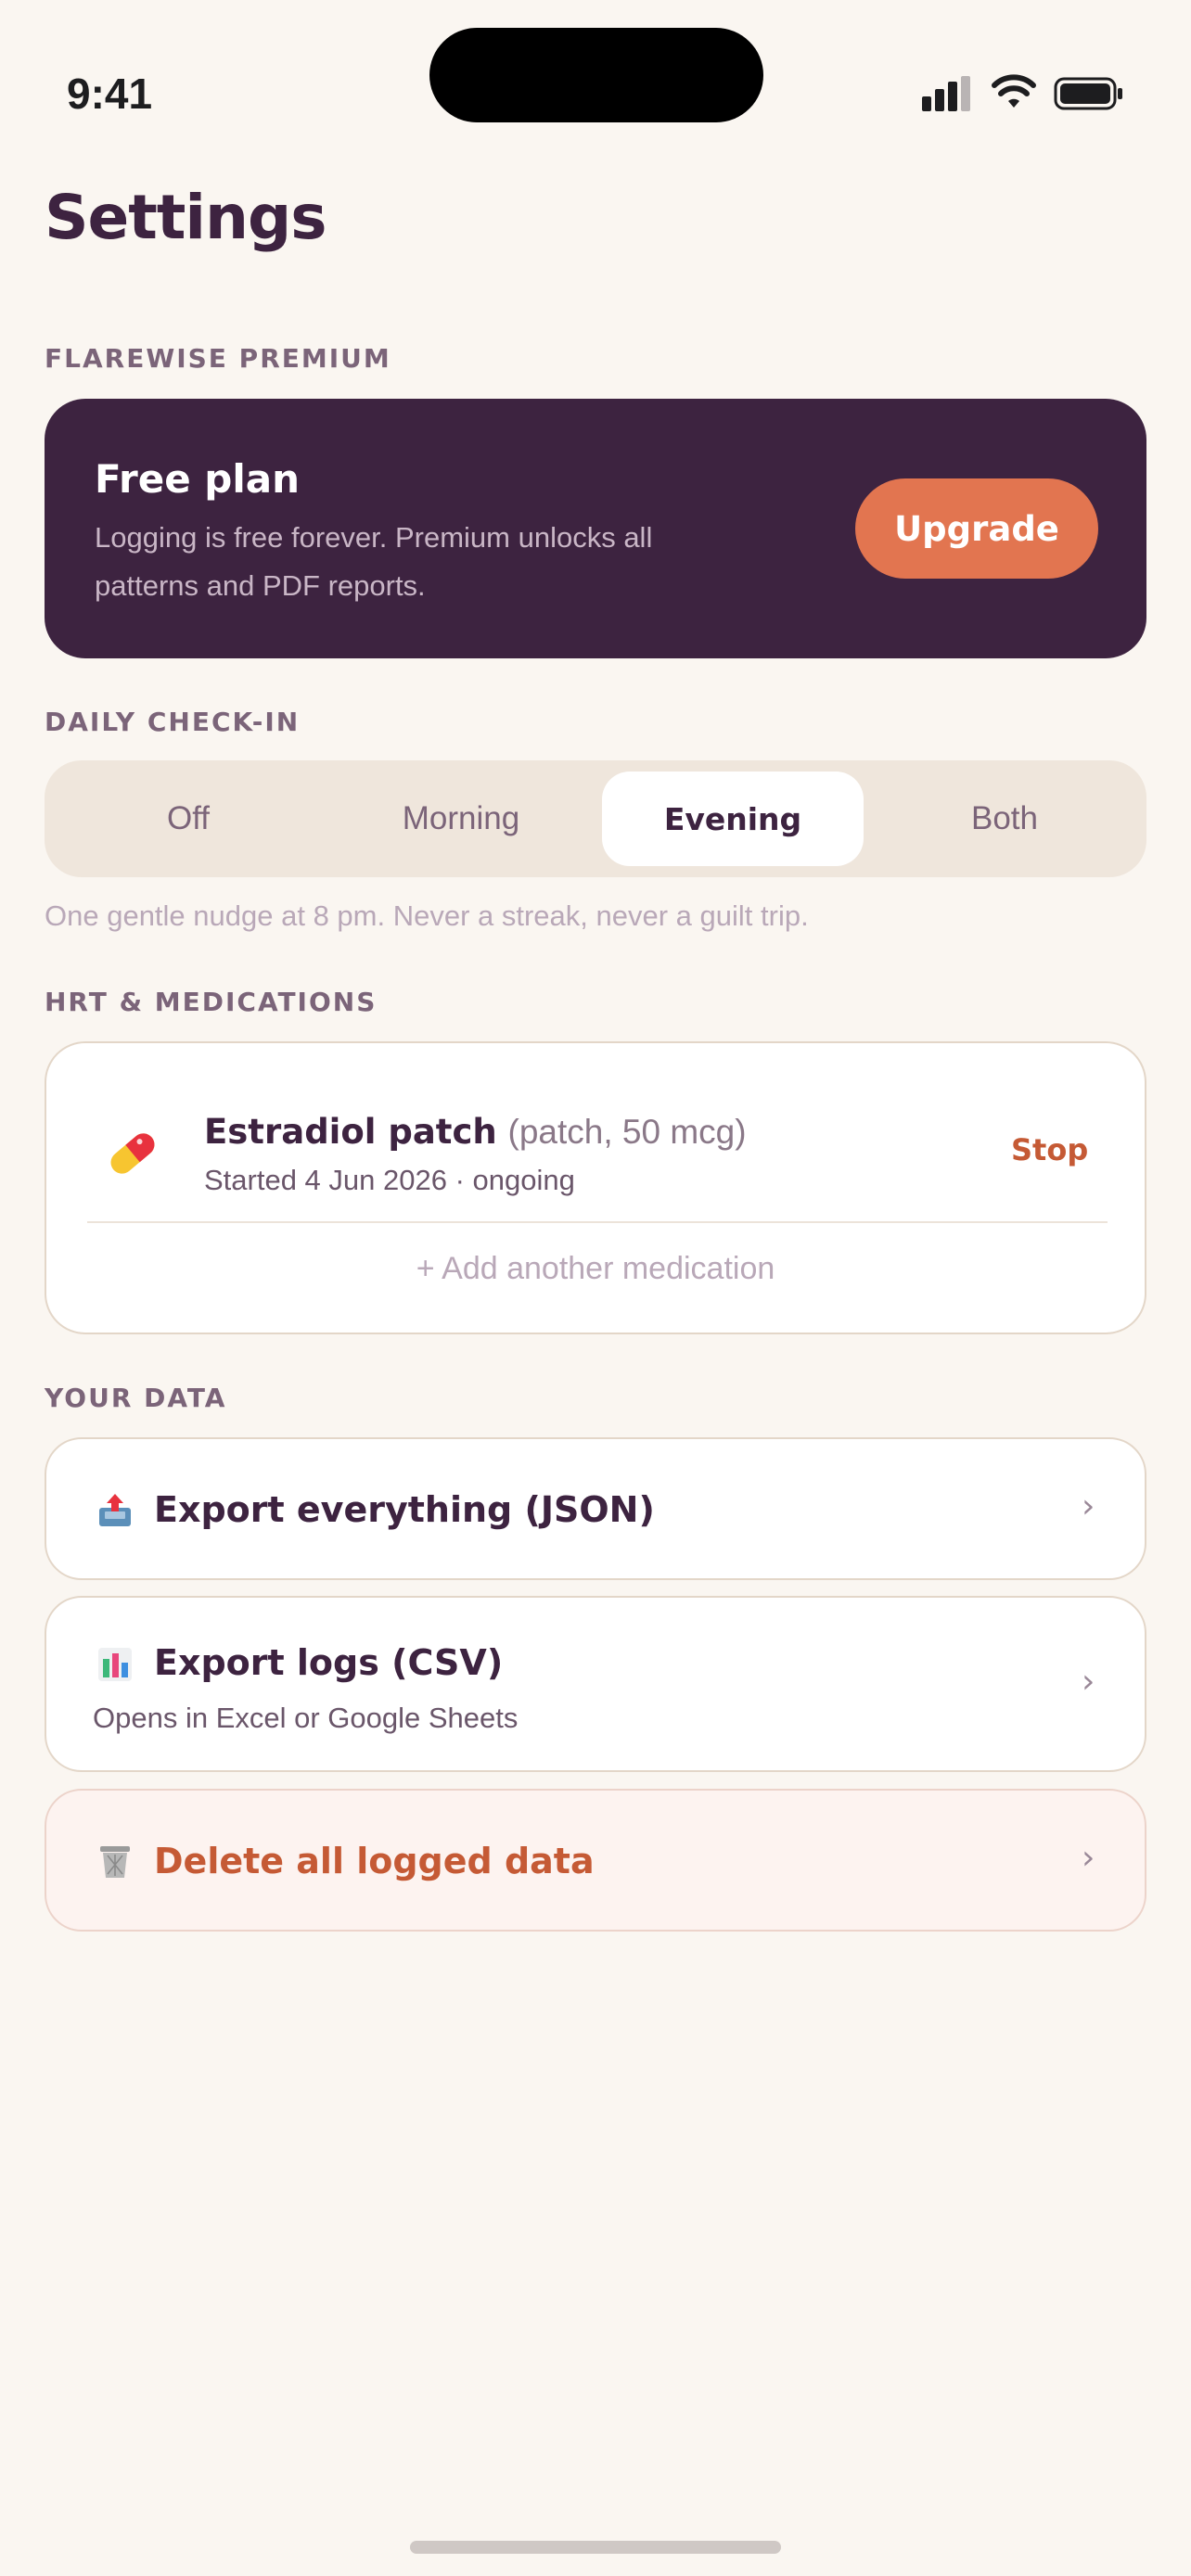  What do you see at coordinates (132, 1153) in the screenshot?
I see `pill-icon` at bounding box center [132, 1153].